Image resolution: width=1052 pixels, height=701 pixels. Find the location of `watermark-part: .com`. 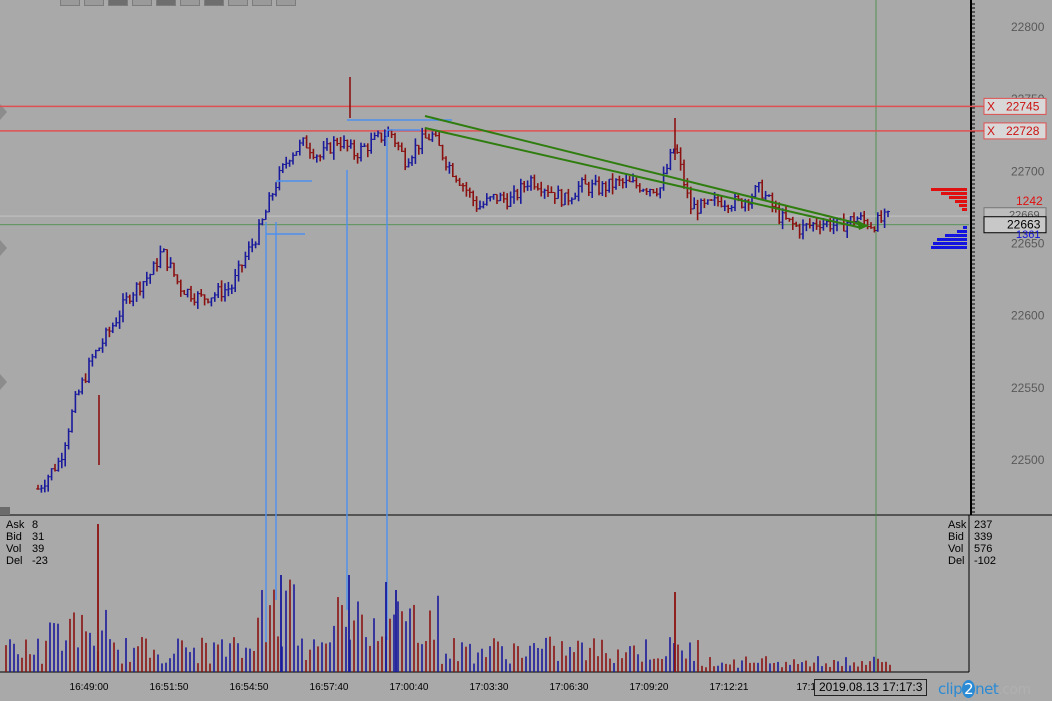

watermark-part: .com is located at coordinates (1014, 690).